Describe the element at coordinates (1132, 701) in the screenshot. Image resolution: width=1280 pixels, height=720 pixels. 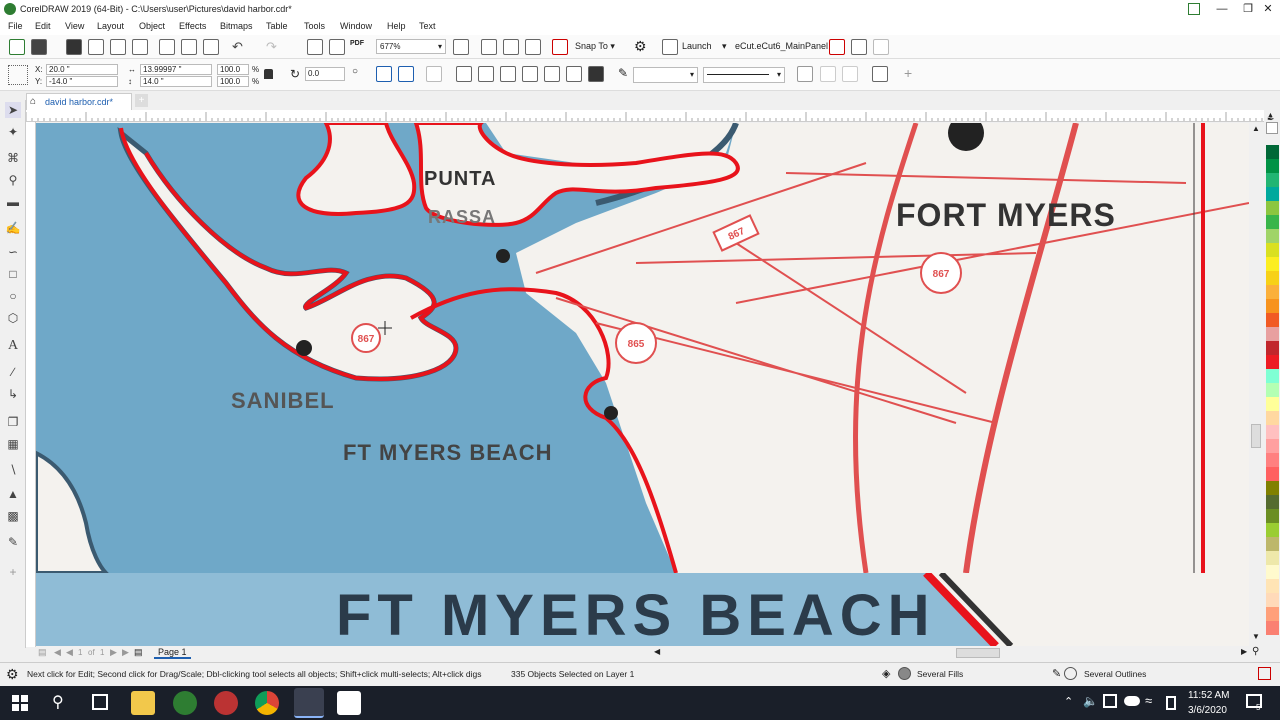
I see `onedrive-icon` at that location.